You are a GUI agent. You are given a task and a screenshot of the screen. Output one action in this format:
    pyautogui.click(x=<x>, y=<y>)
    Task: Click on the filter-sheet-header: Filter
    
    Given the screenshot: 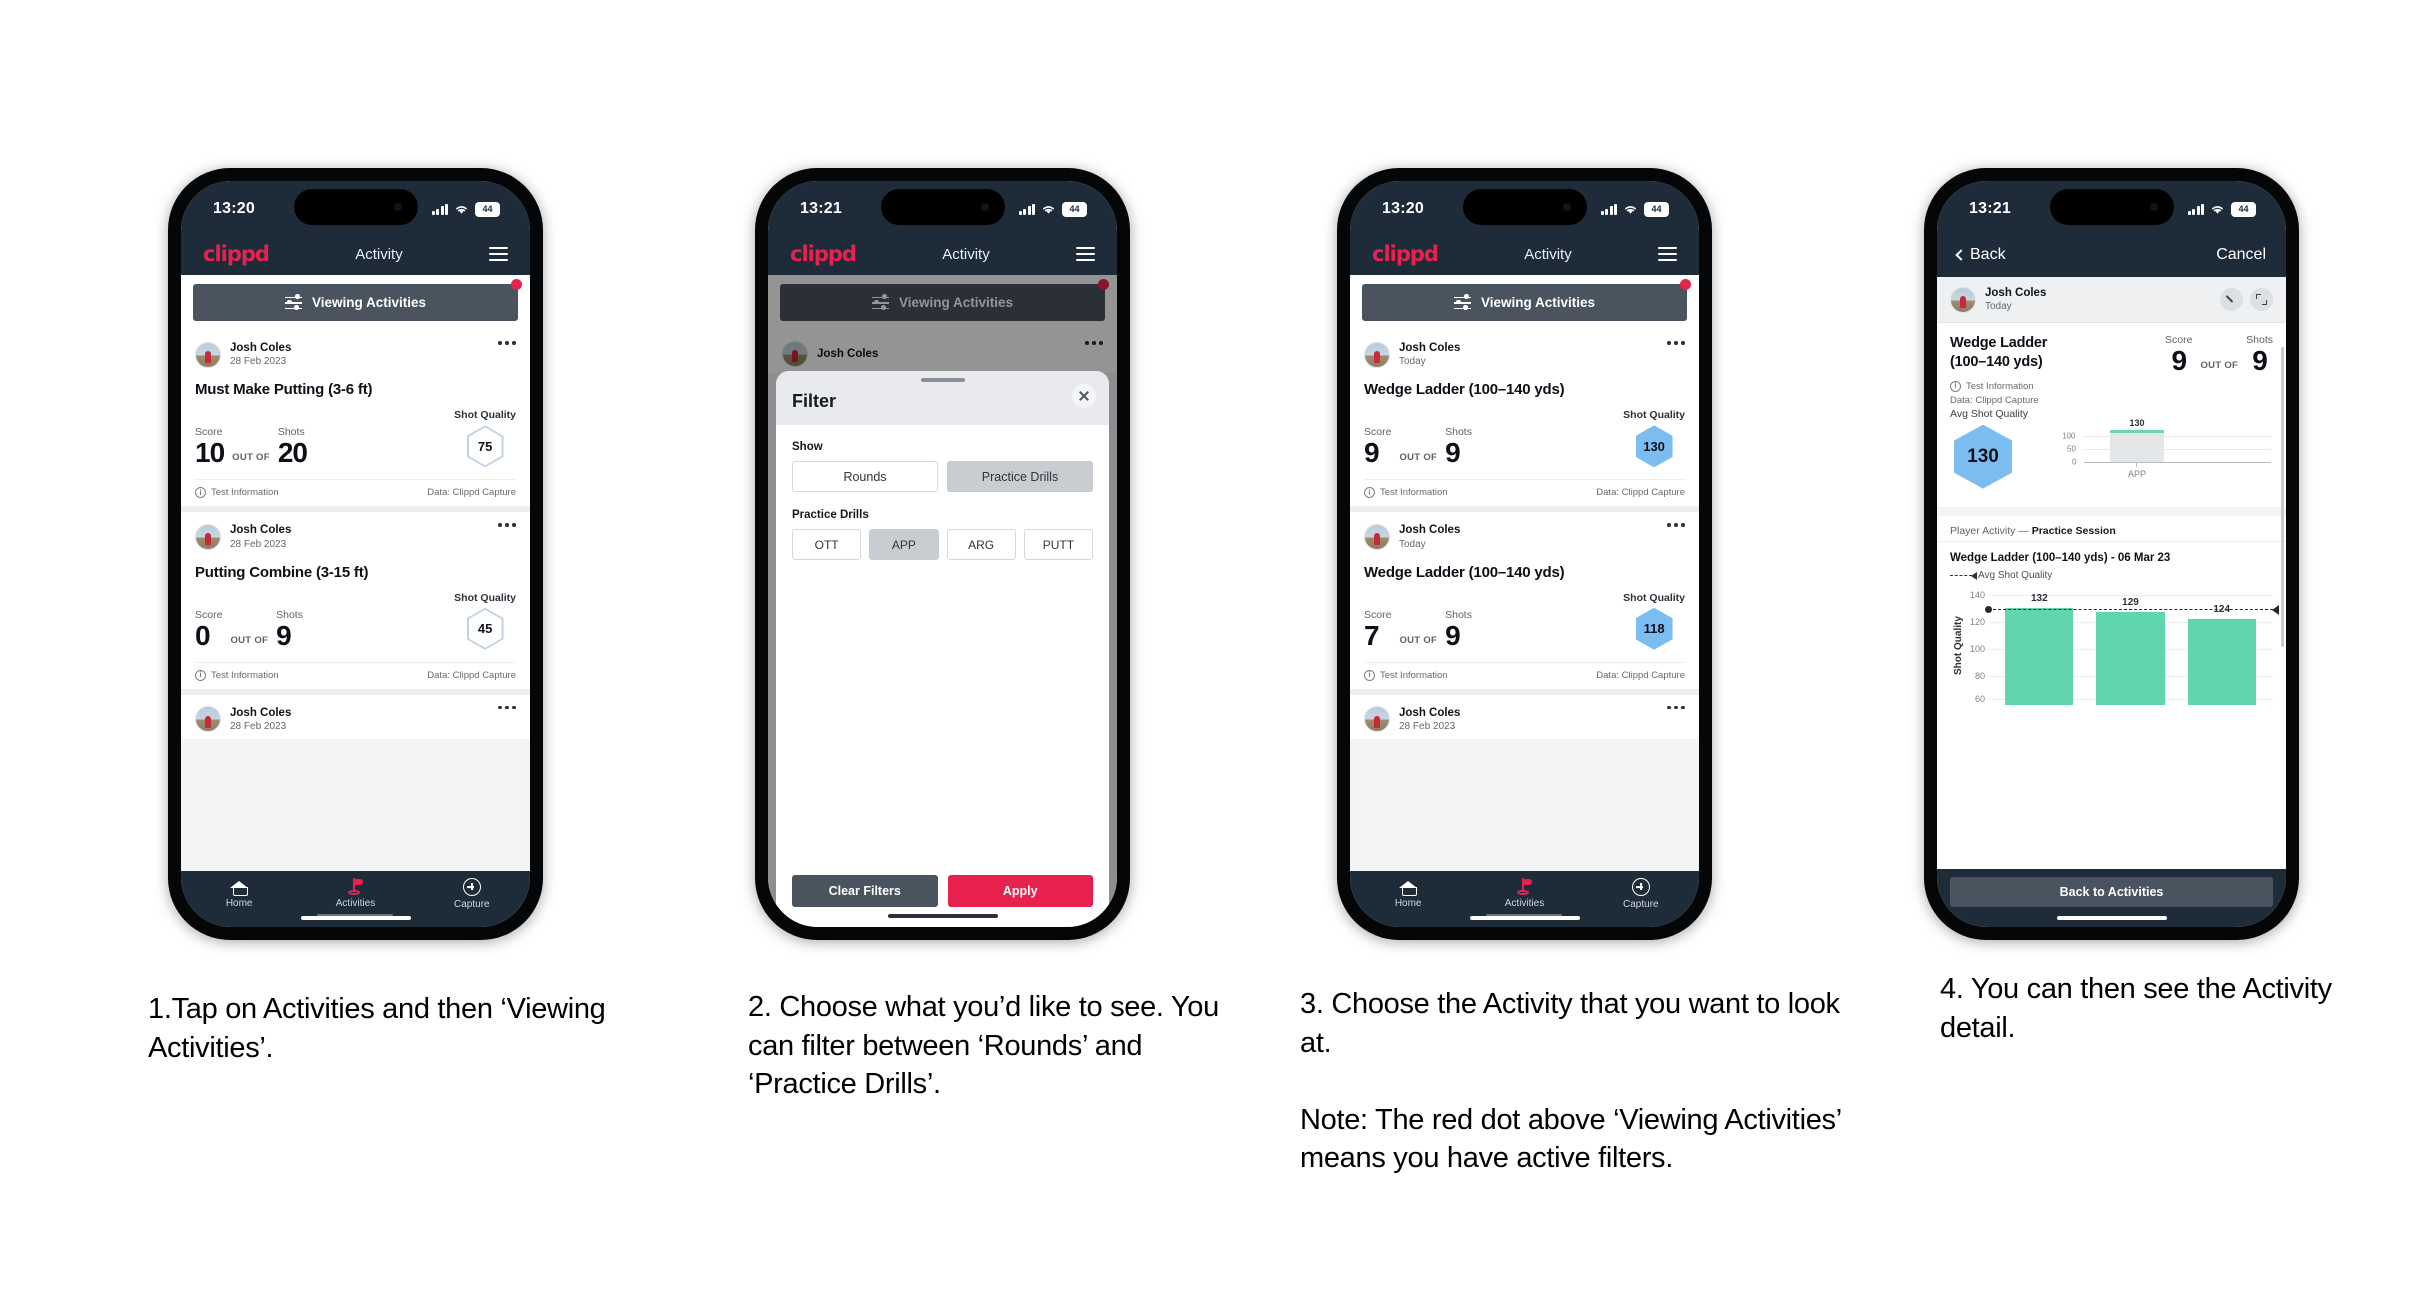 What is the action you would take?
    pyautogui.click(x=942, y=398)
    